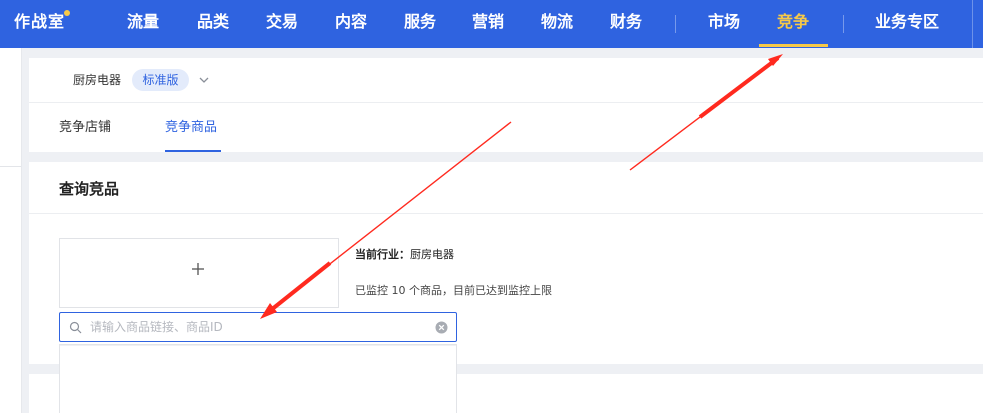  Describe the element at coordinates (506, 213) in the screenshot. I see `section-divider` at that location.